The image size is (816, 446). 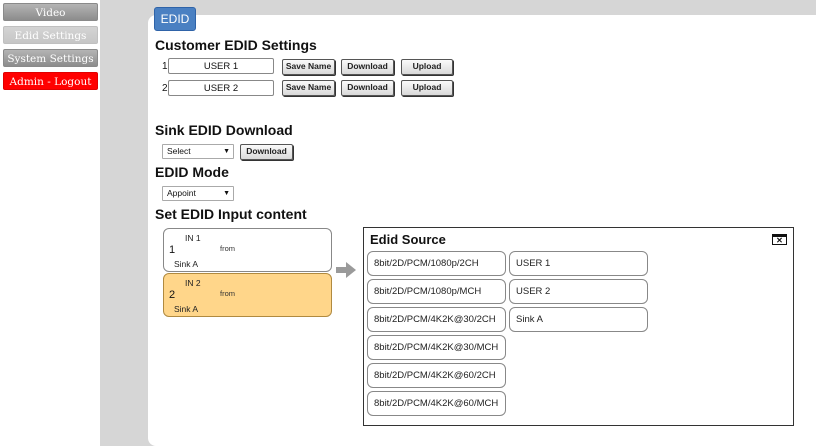 What do you see at coordinates (175, 19) in the screenshot?
I see `tab-edid: EDID` at bounding box center [175, 19].